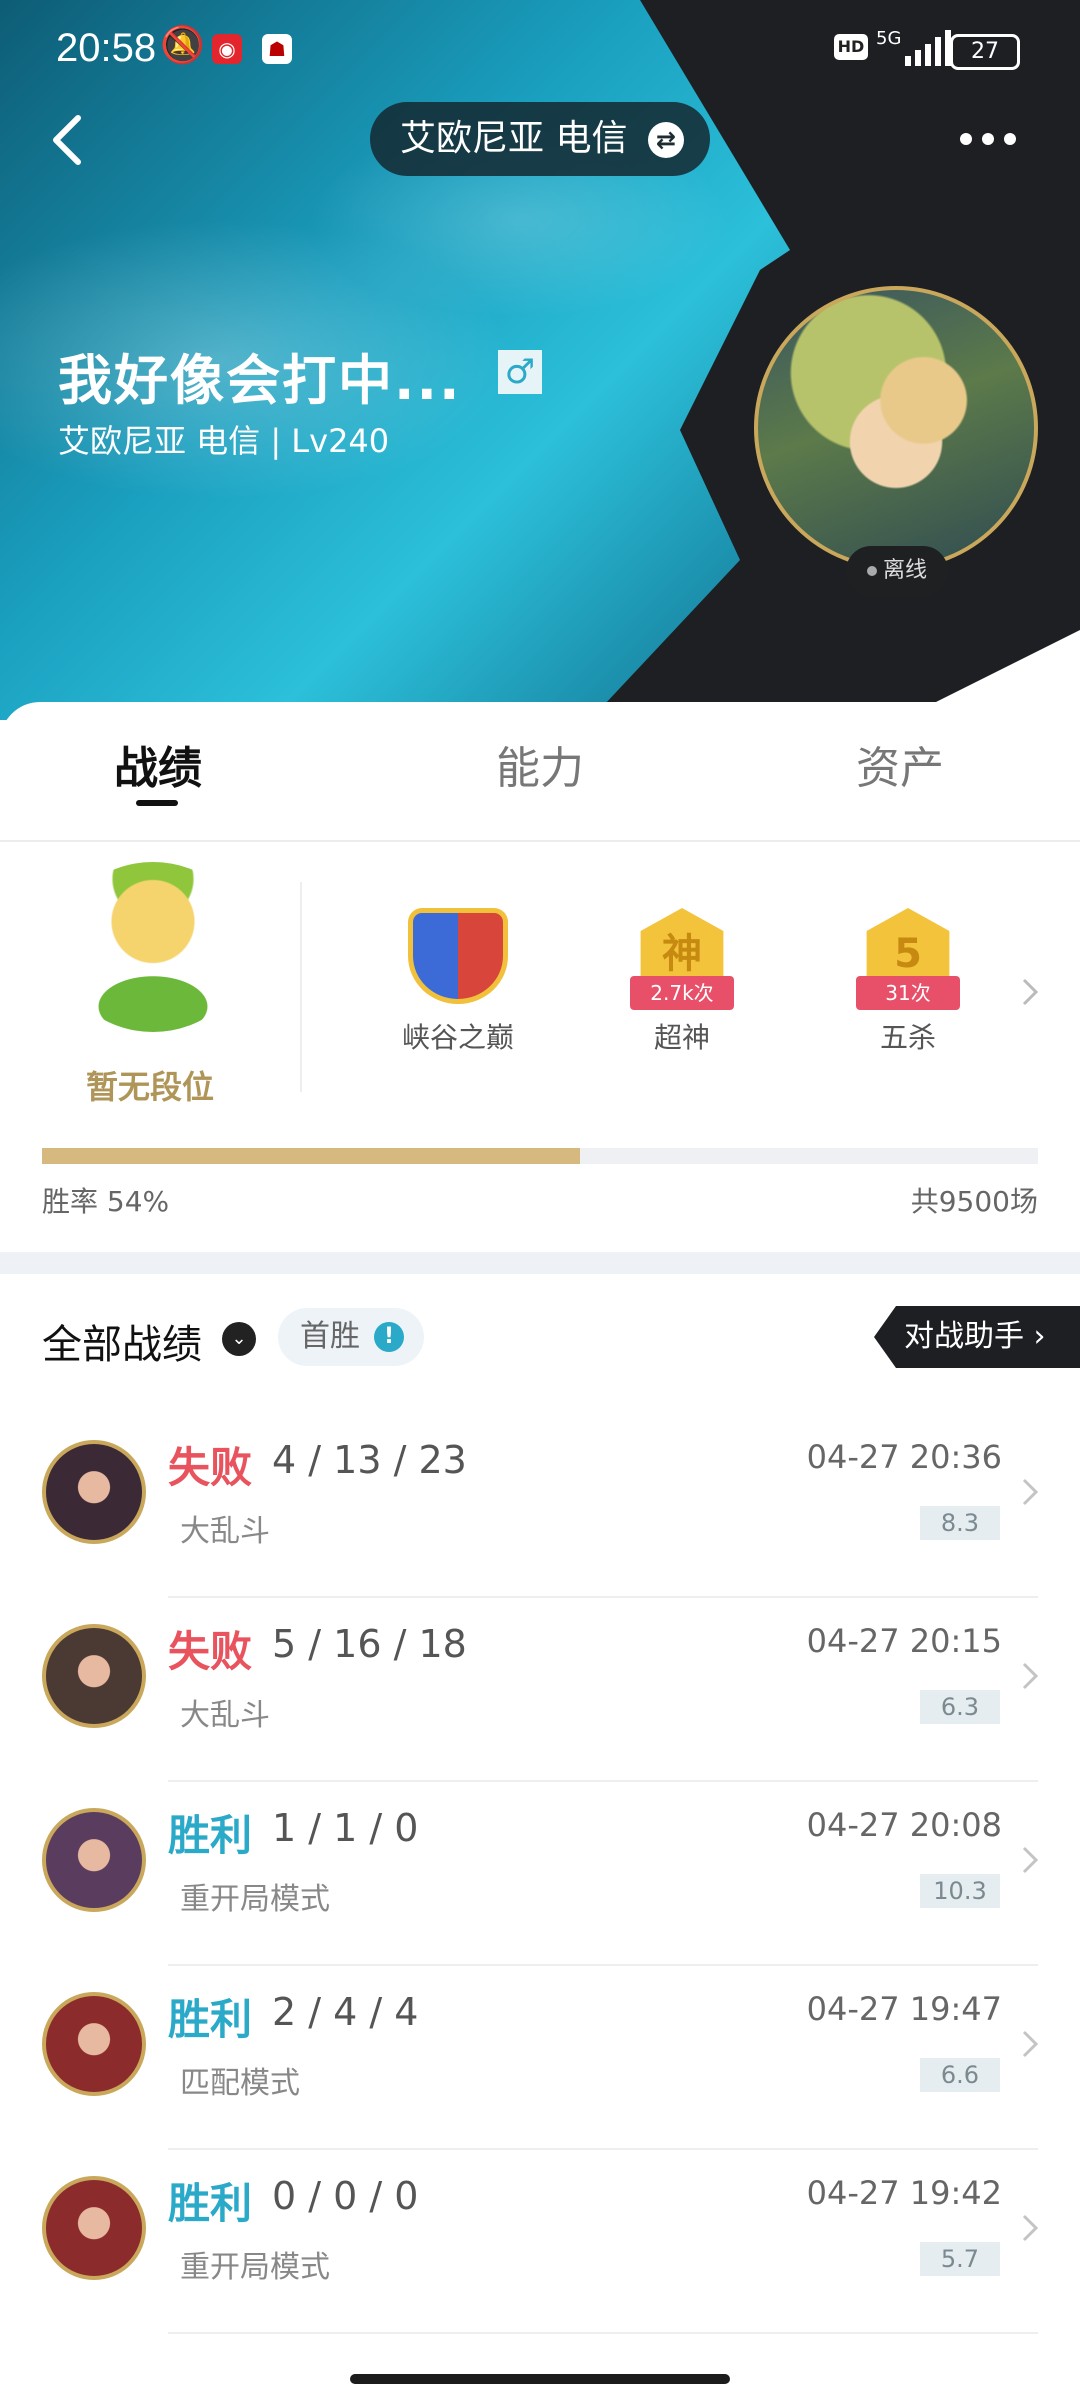 The image size is (1080, 2400). I want to click on match-time: 04-27 20:08, so click(904, 1825).